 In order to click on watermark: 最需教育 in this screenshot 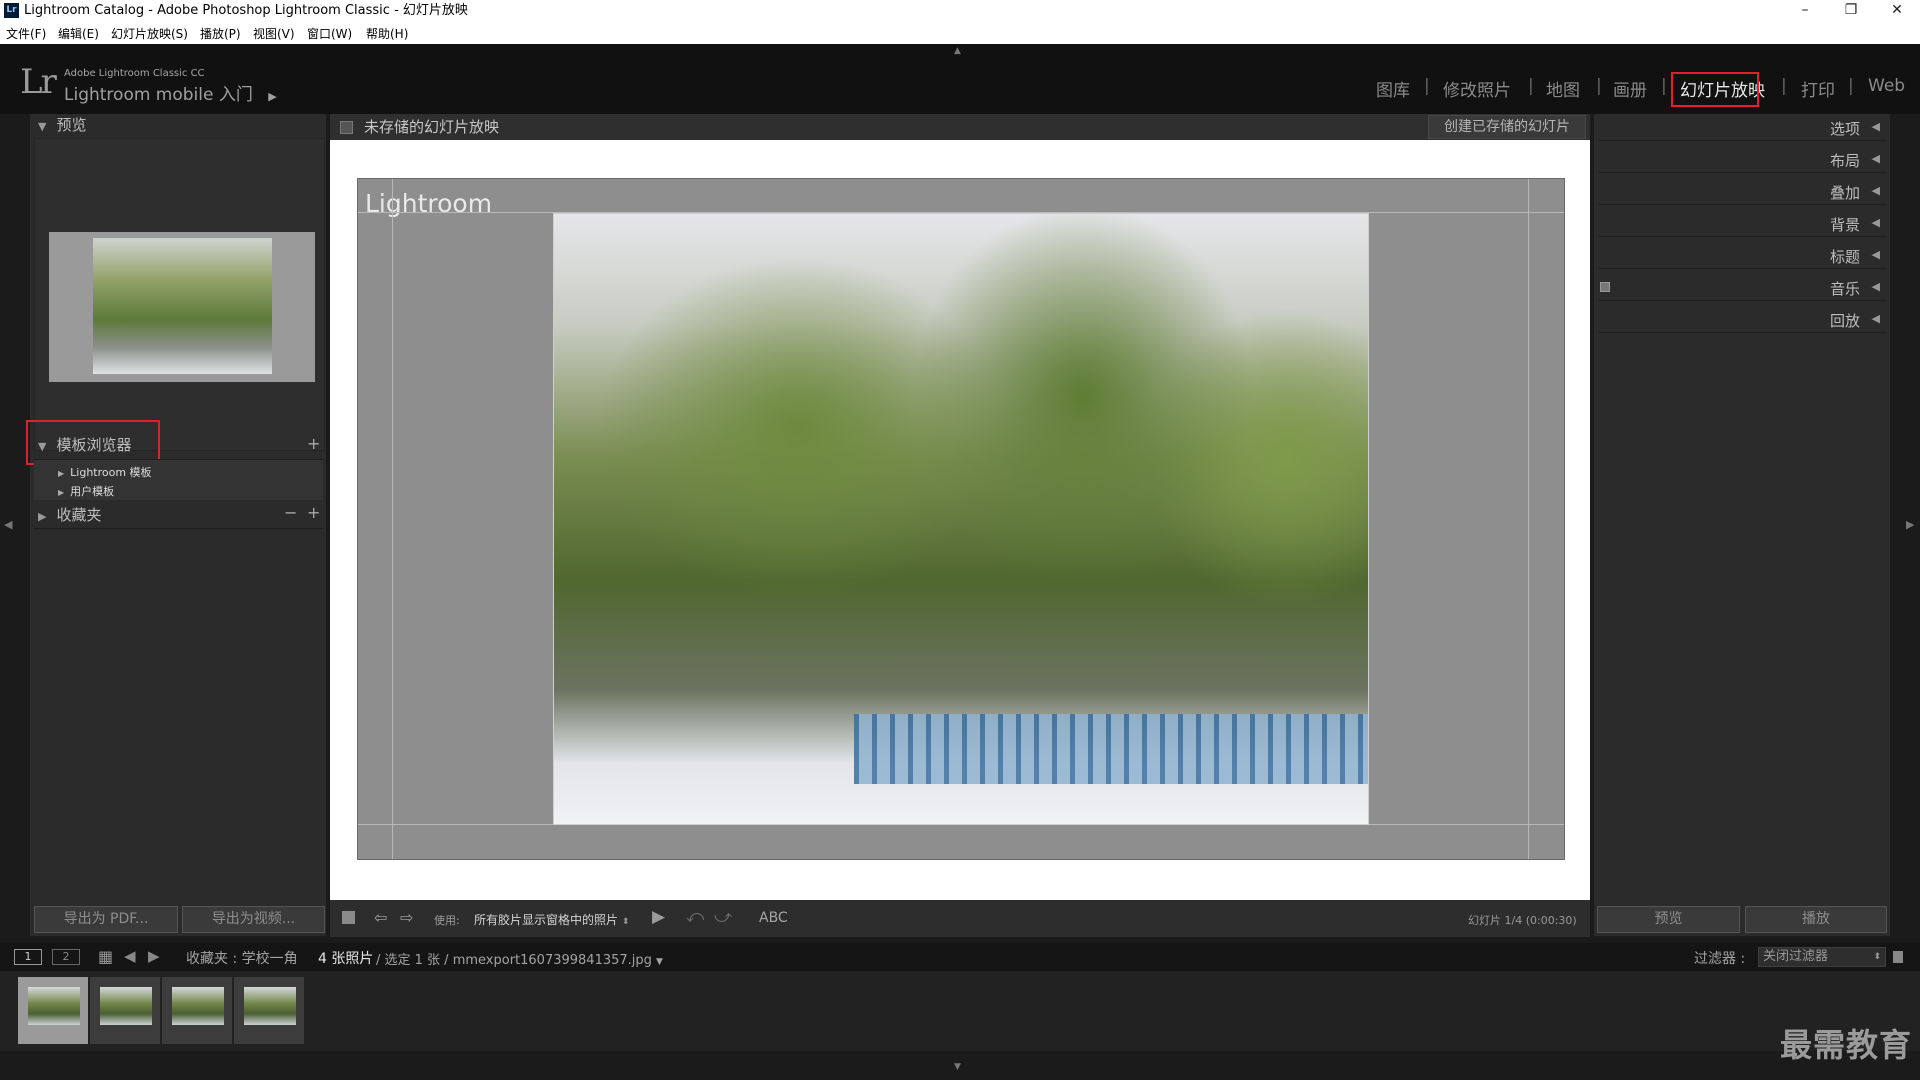, I will do `click(1845, 1045)`.